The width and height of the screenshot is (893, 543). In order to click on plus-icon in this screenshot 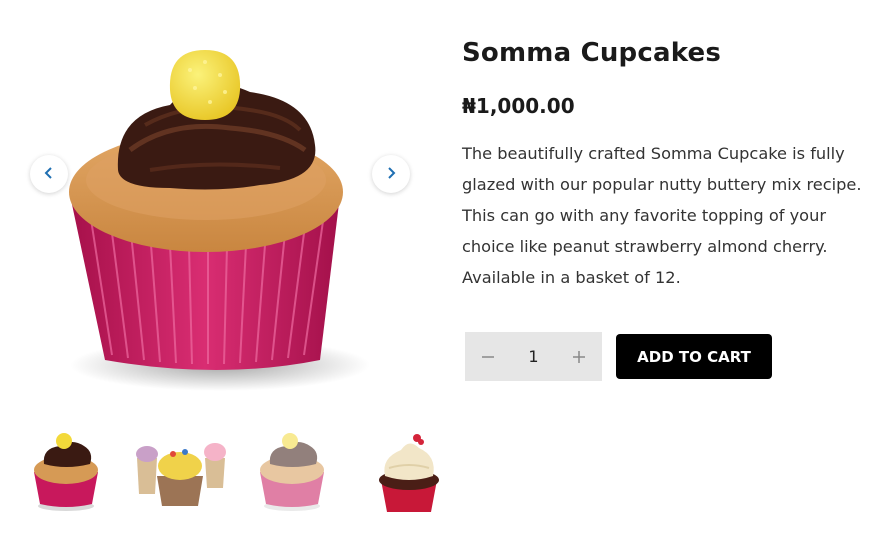, I will do `click(579, 356)`.